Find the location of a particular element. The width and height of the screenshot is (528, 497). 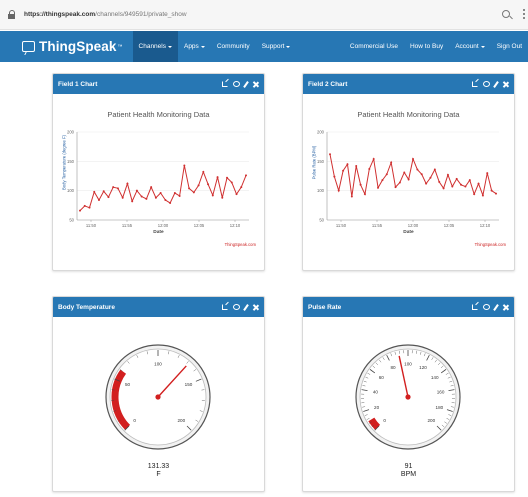

nav-item-label: Support is located at coordinates (273, 46).